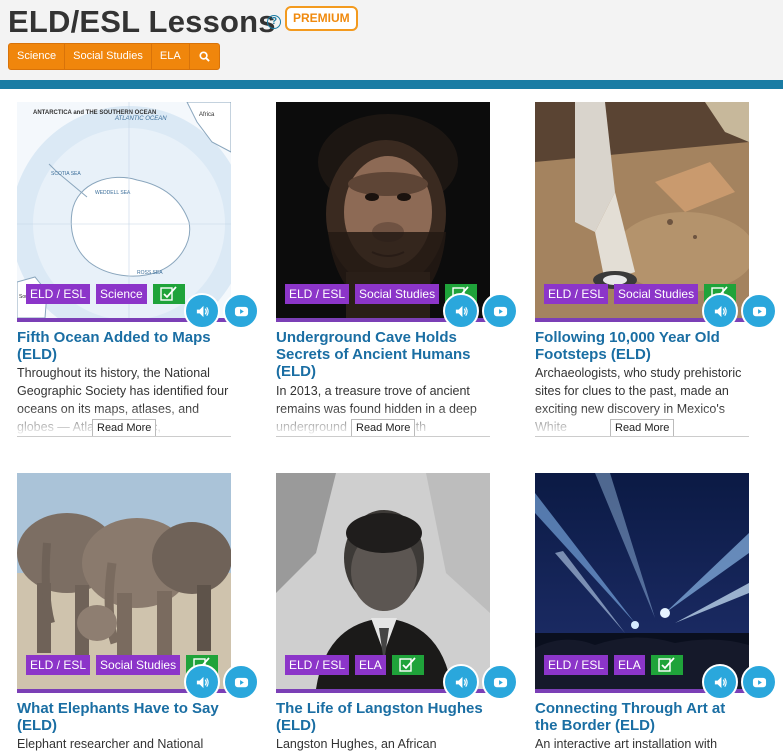  What do you see at coordinates (124, 346) in the screenshot?
I see `lesson-title: Fifth Ocean Added to Maps (ELD)` at bounding box center [124, 346].